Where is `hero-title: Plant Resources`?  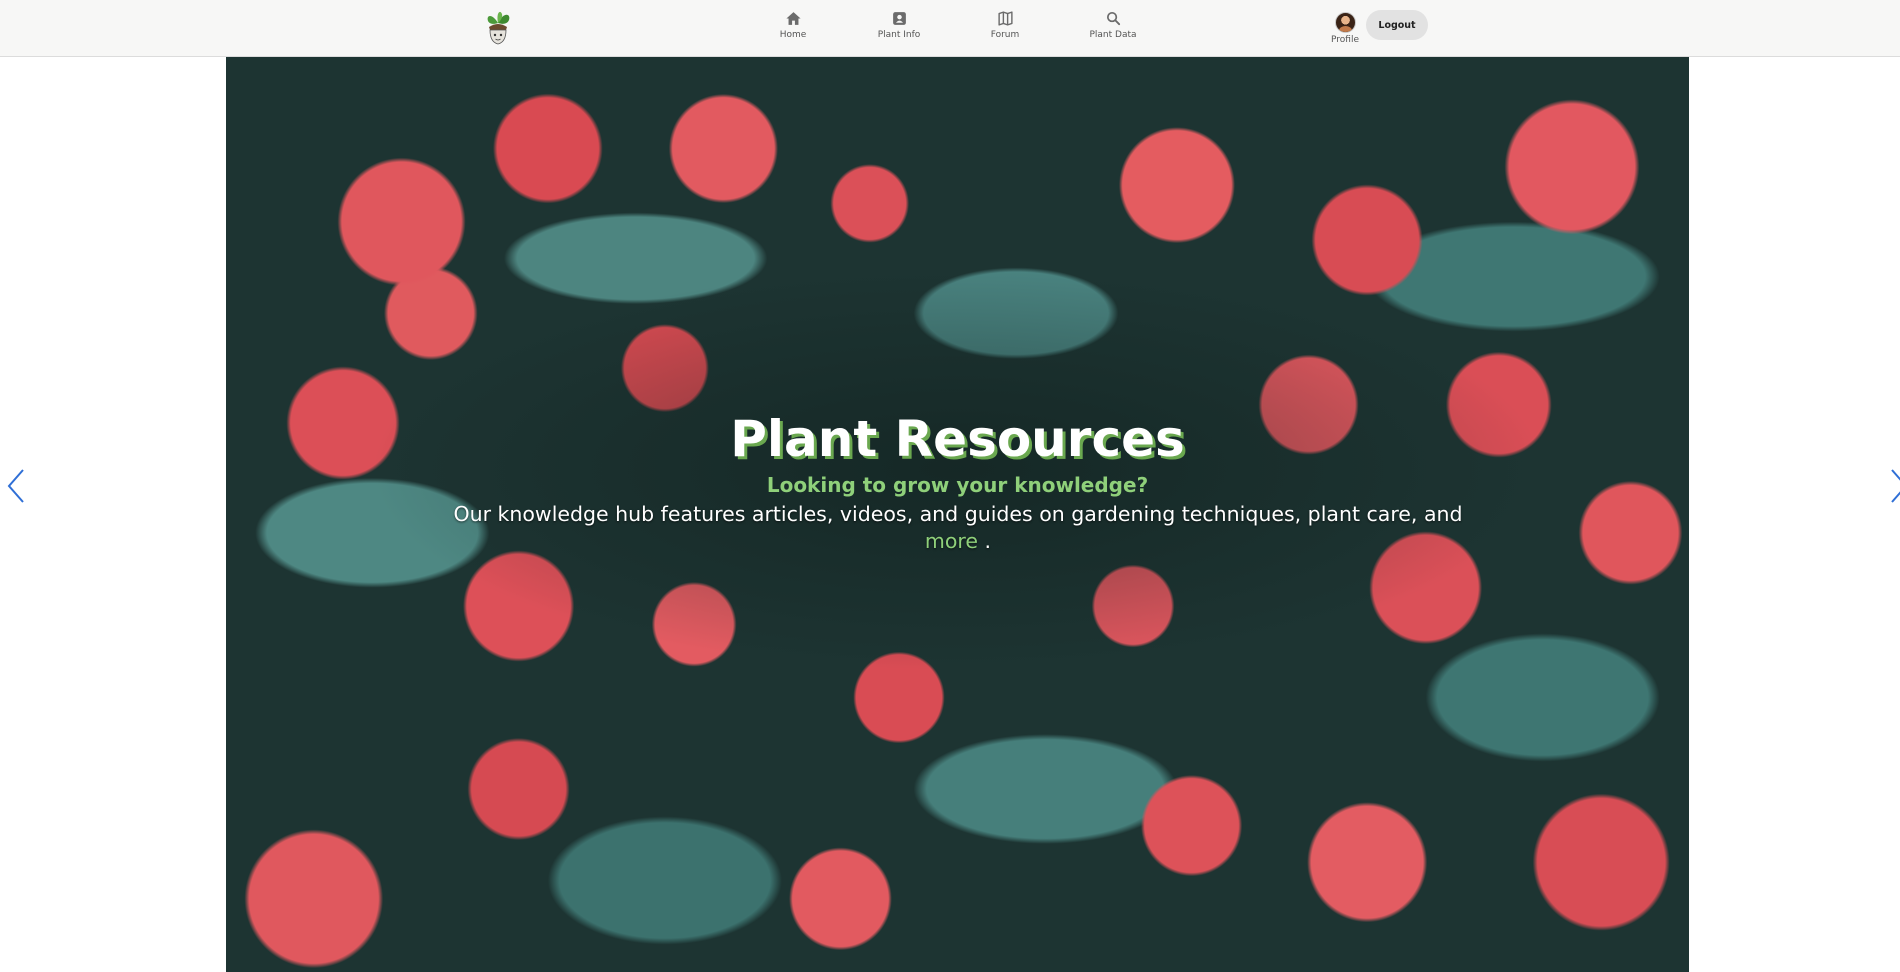 hero-title: Plant Resources is located at coordinates (957, 439).